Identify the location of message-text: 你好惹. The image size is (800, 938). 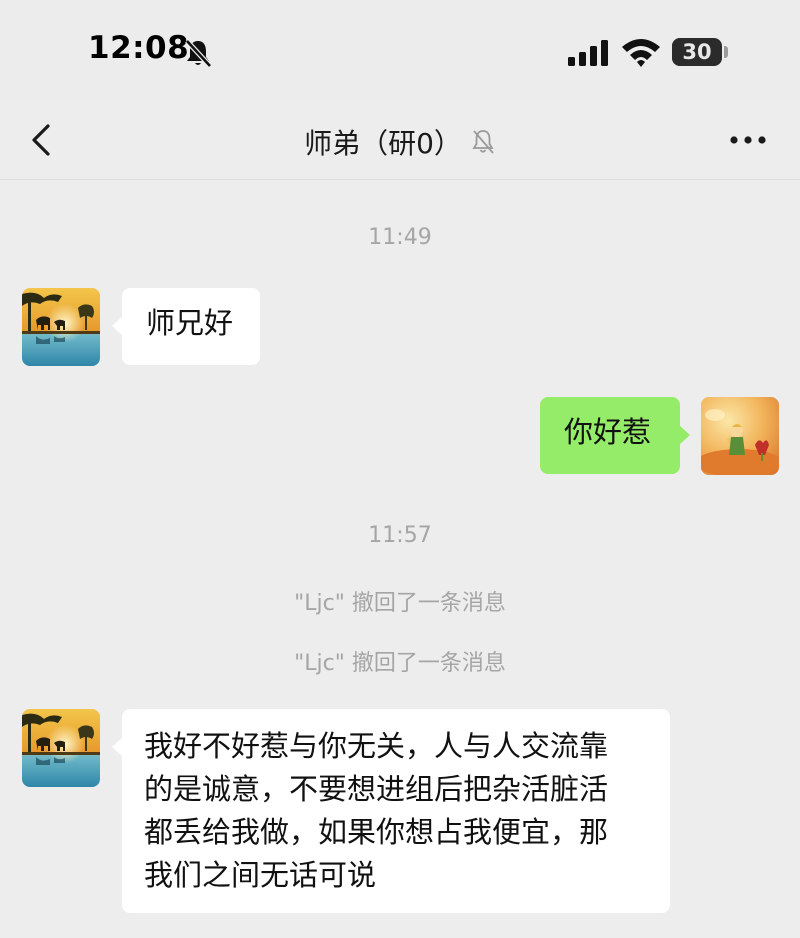
(608, 432).